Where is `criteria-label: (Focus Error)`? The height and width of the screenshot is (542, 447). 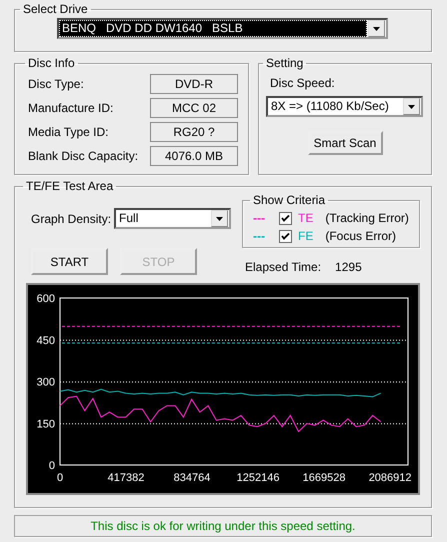 criteria-label: (Focus Error) is located at coordinates (360, 236).